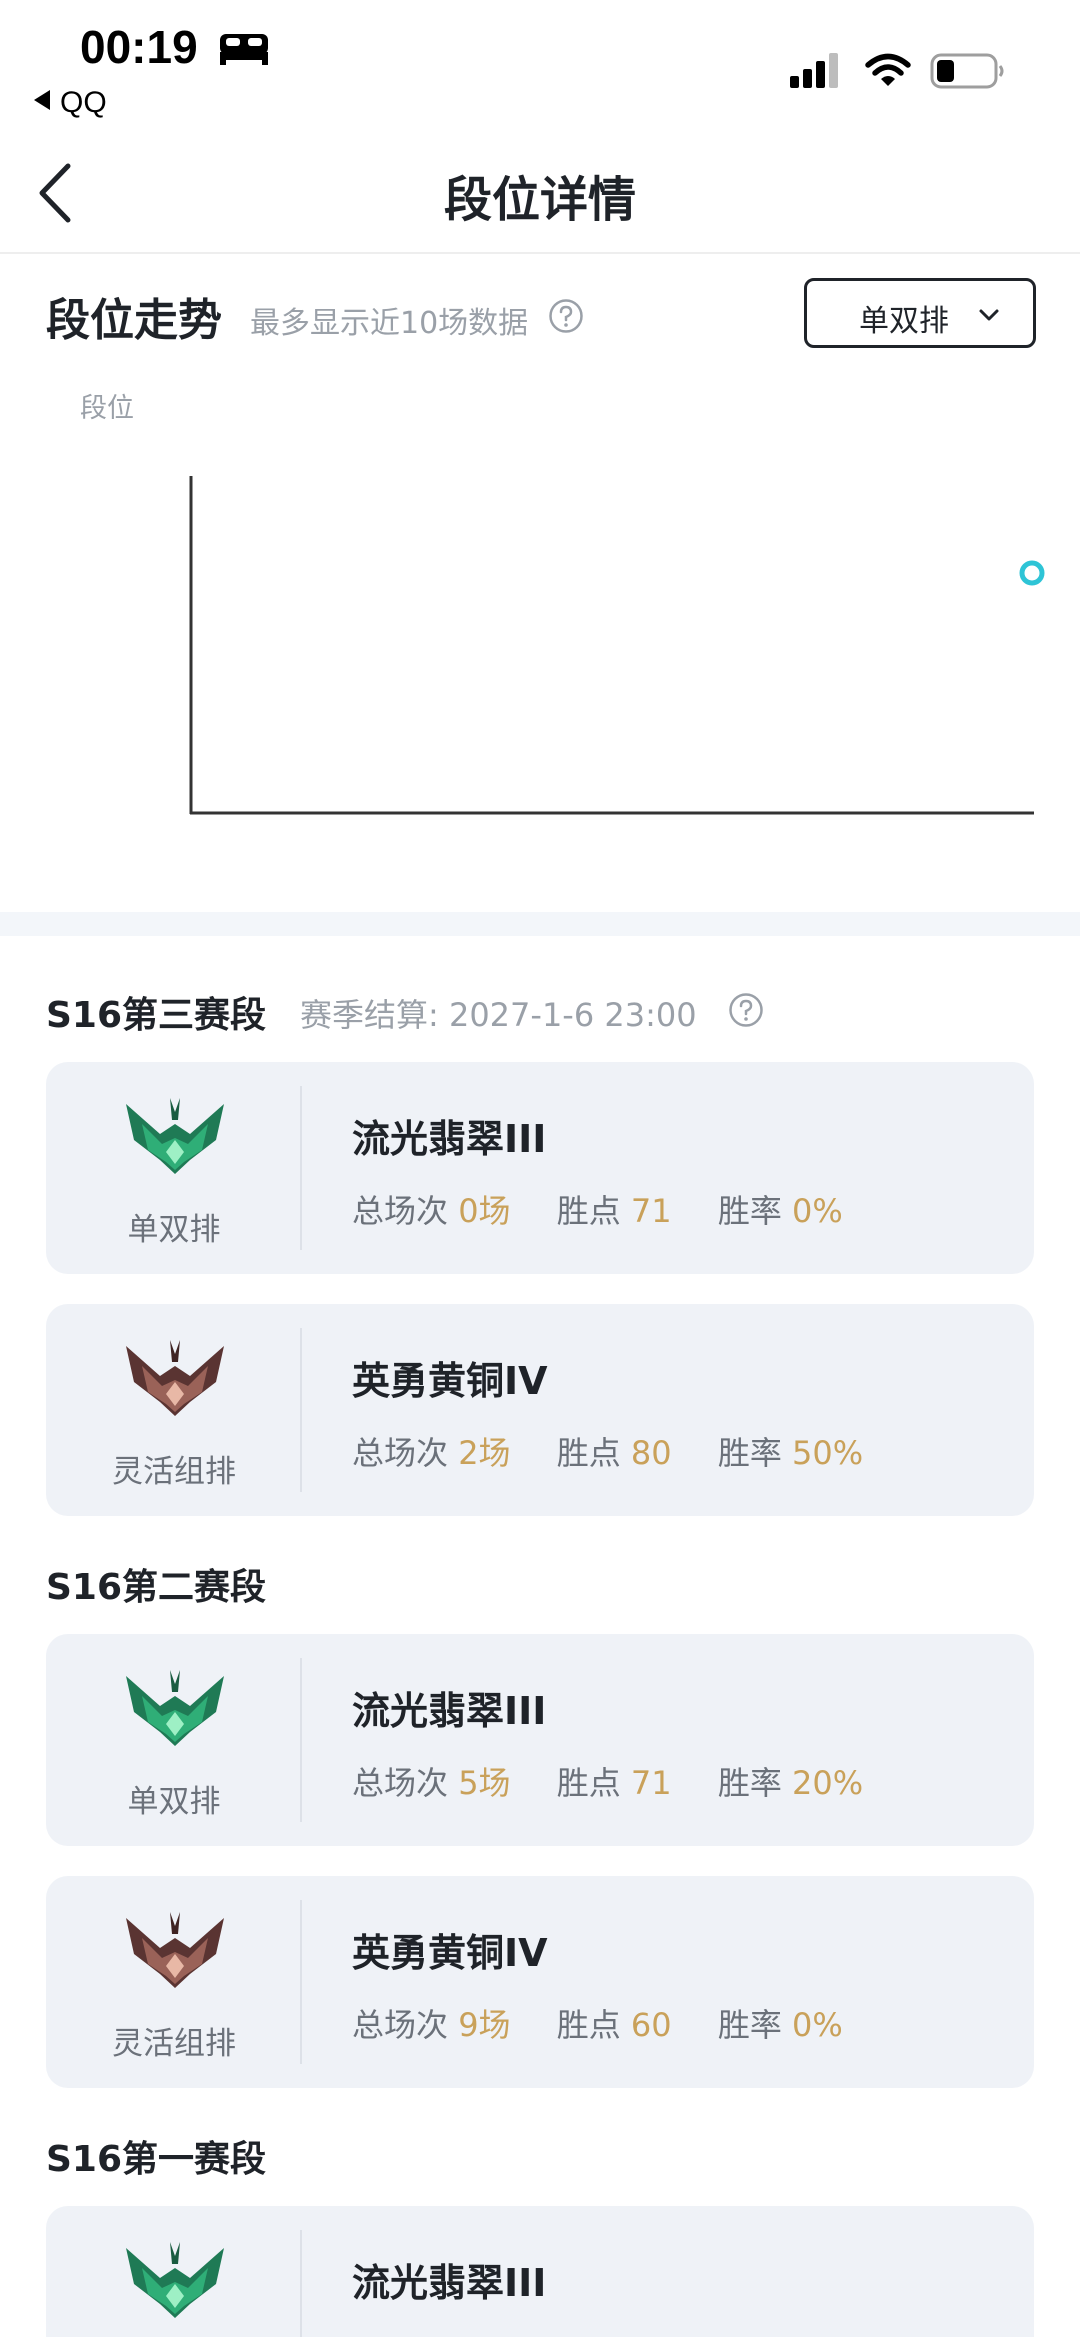  Describe the element at coordinates (83, 102) in the screenshot. I see `back-app-label: QQ` at that location.